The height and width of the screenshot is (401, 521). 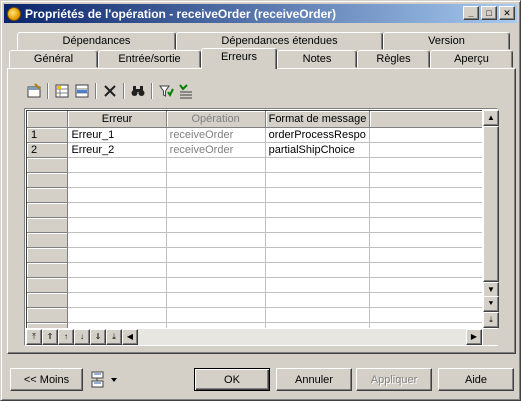 What do you see at coordinates (138, 91) in the screenshot?
I see `find-icon` at bounding box center [138, 91].